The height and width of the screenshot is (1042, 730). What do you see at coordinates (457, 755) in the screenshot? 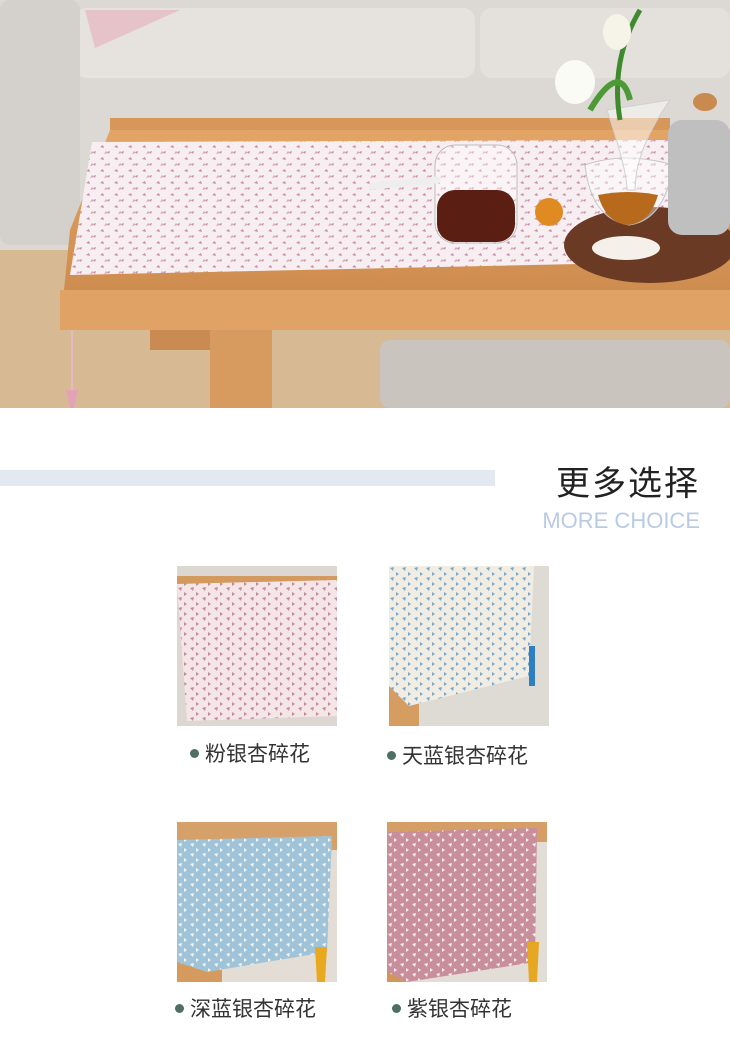
I see `product-label-sky-blue: 天蓝银杏碎花` at bounding box center [457, 755].